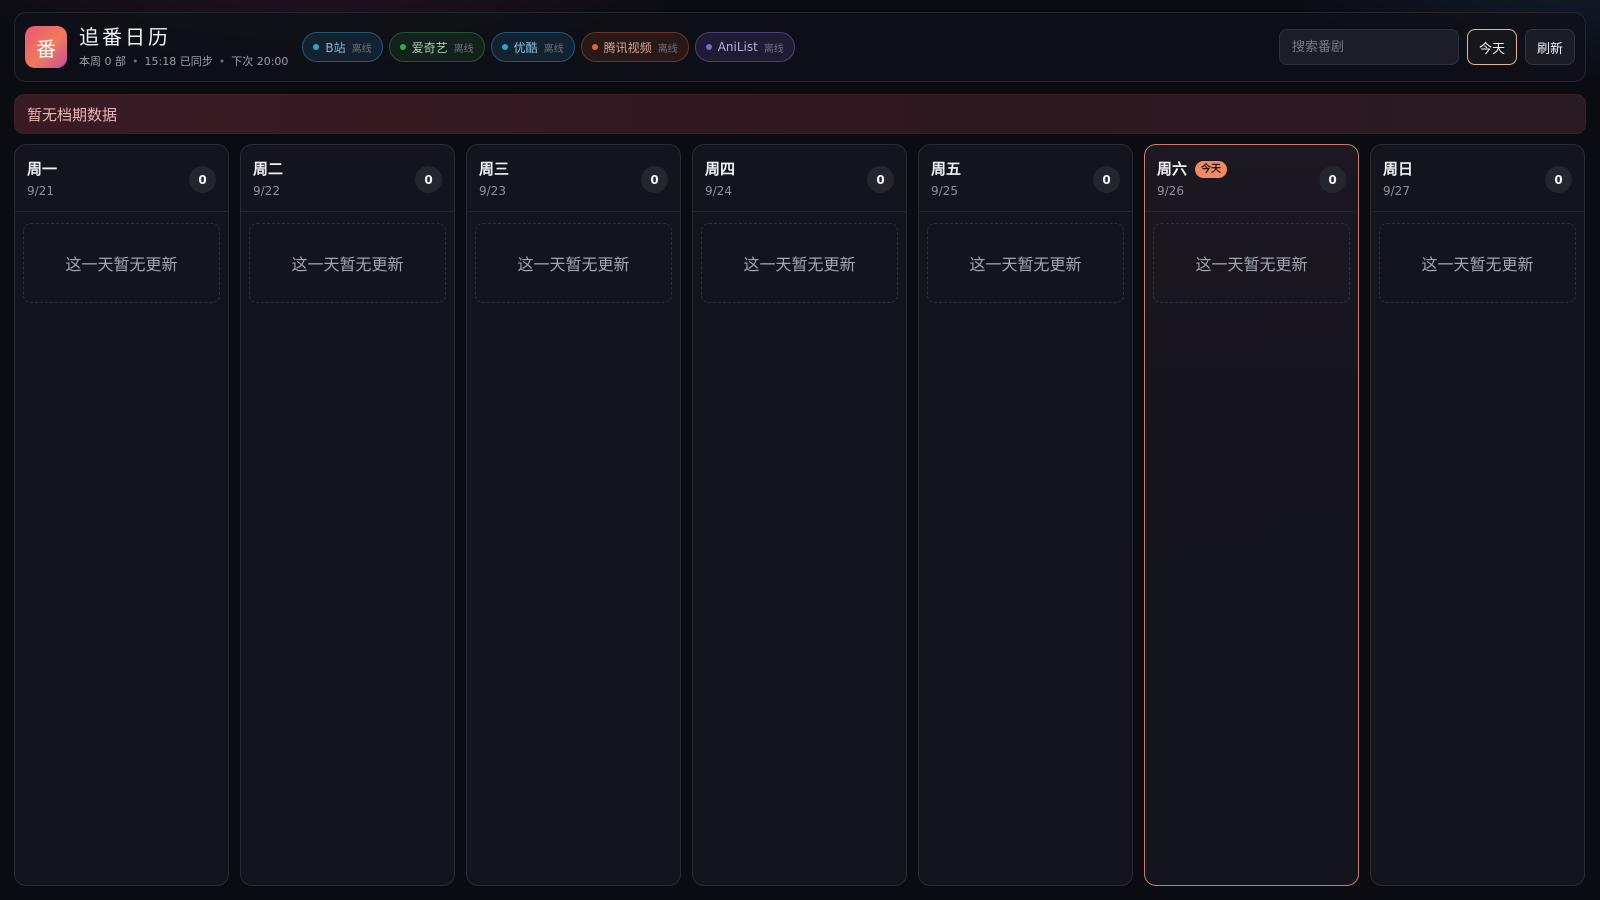  What do you see at coordinates (718, 191) in the screenshot?
I see `day-date: 9/24` at bounding box center [718, 191].